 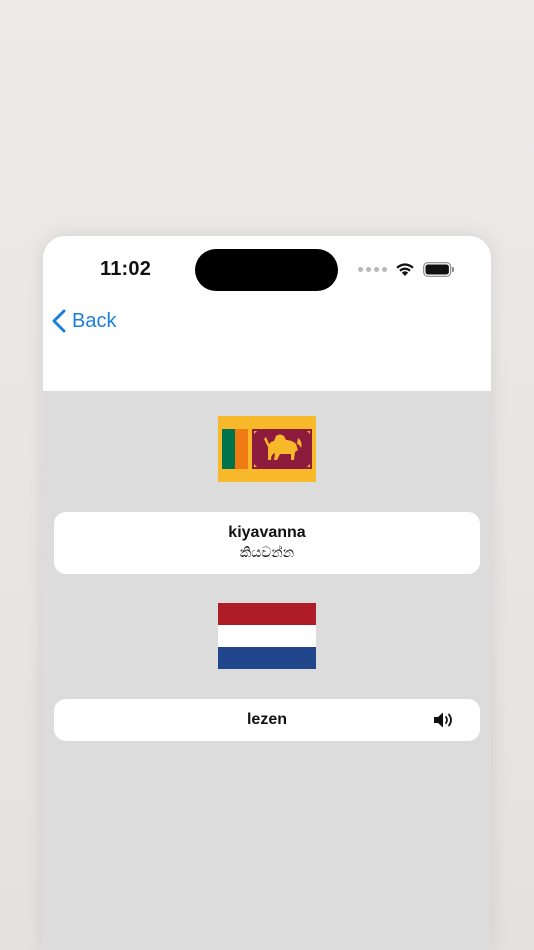 I want to click on dynamic-island, so click(x=266, y=270).